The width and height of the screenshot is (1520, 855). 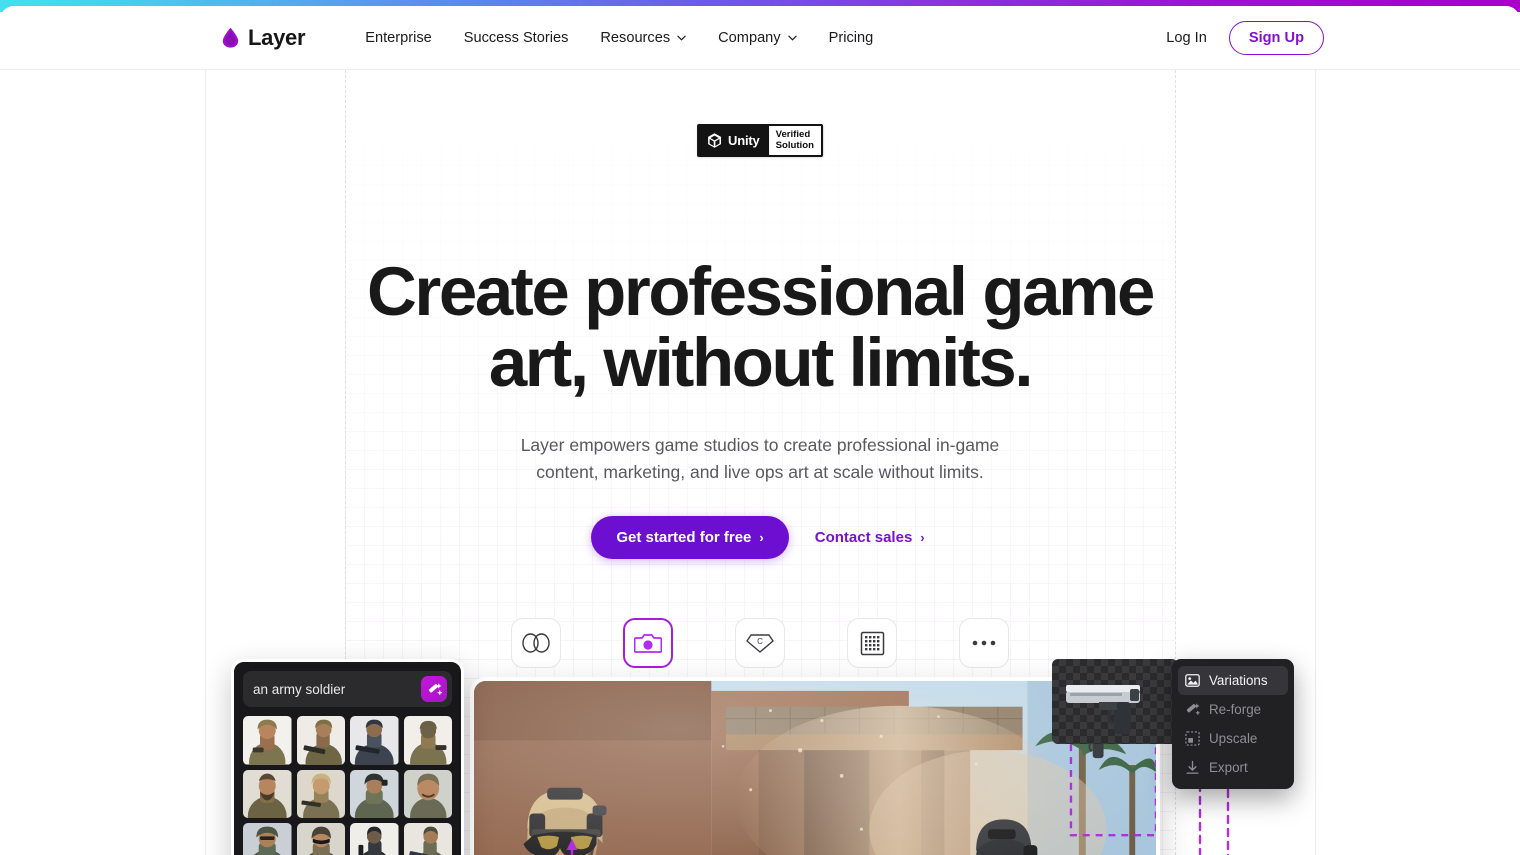 I want to click on context-menu-item-upscale: Upscale, so click(x=1233, y=738).